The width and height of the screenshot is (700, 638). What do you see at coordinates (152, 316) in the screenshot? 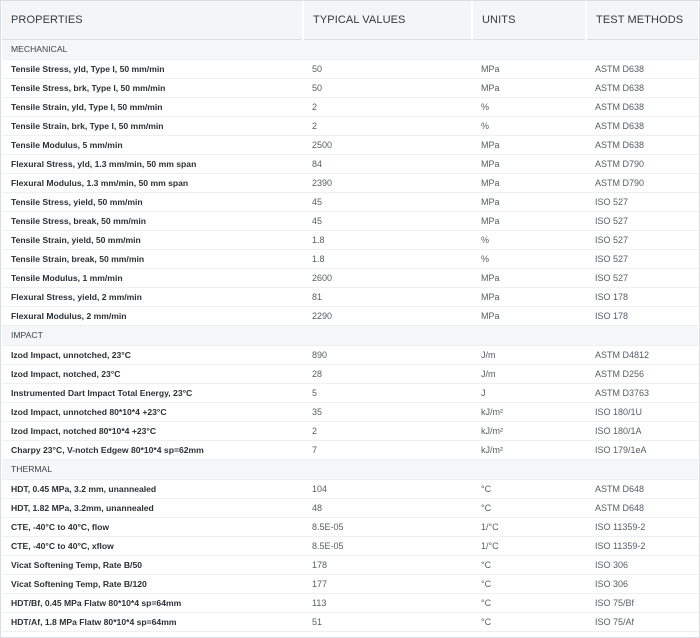
I see `property-cell: Flexural Modulus, 2 mm/min` at bounding box center [152, 316].